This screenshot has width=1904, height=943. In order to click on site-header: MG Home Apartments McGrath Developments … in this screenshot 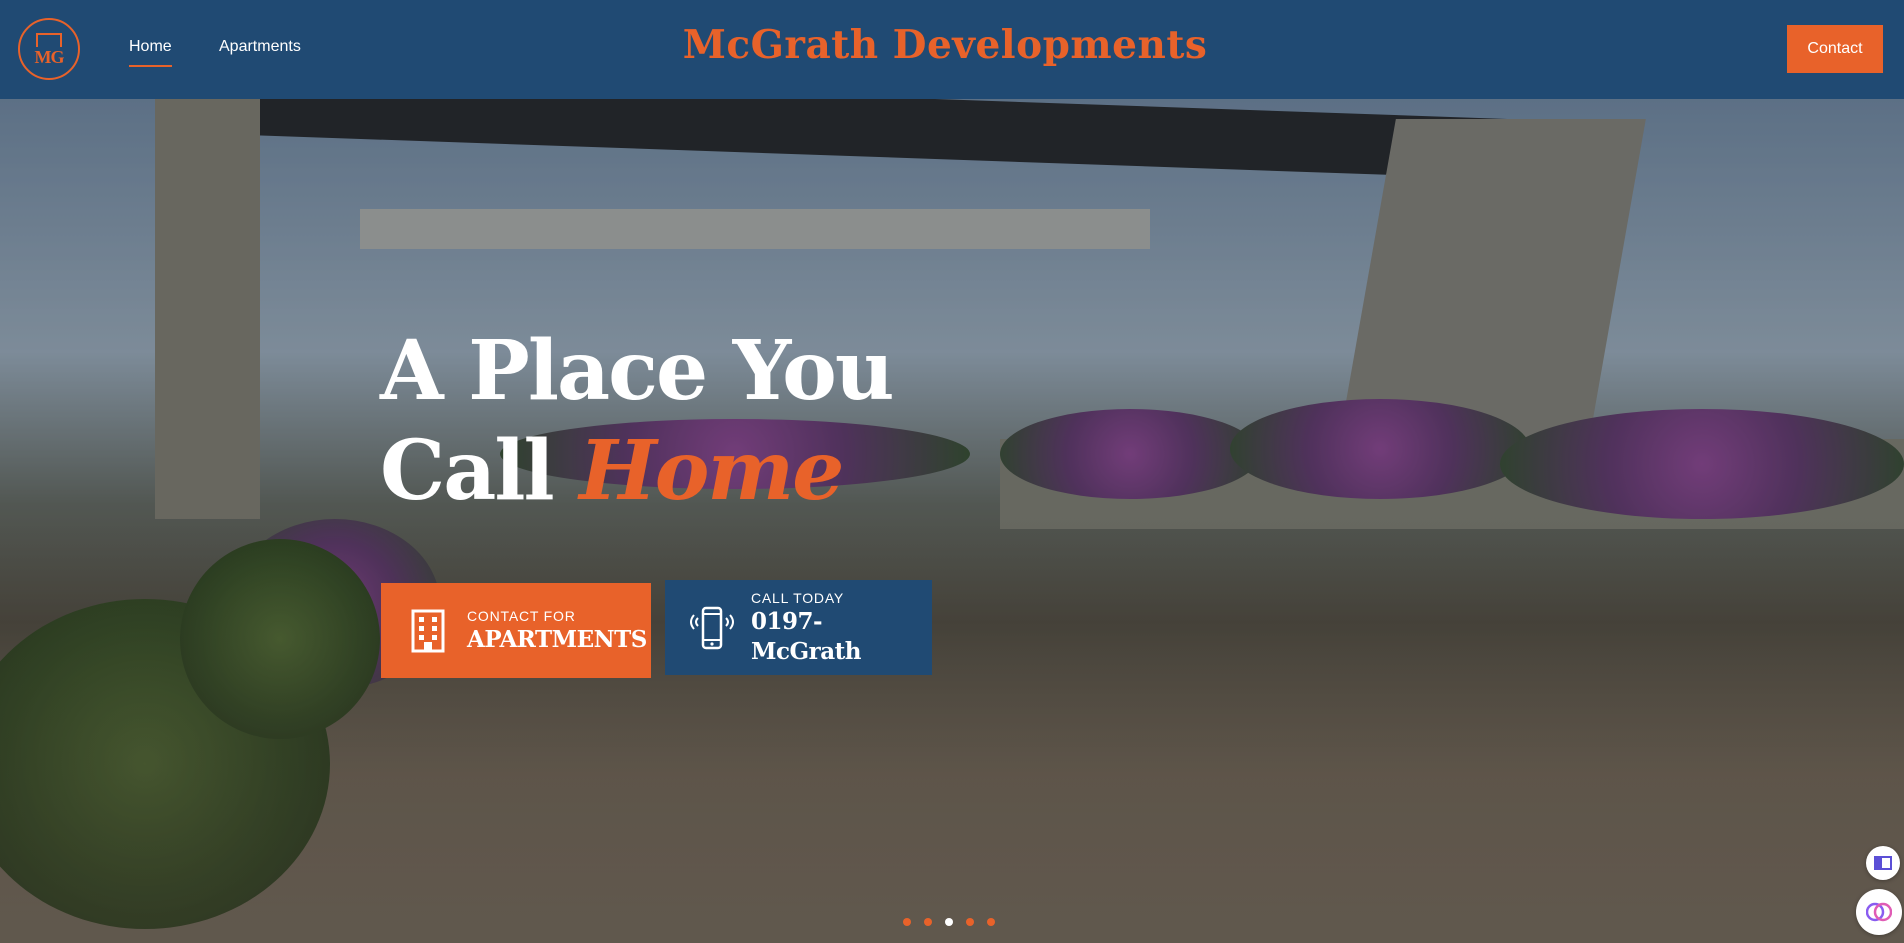, I will do `click(952, 49)`.